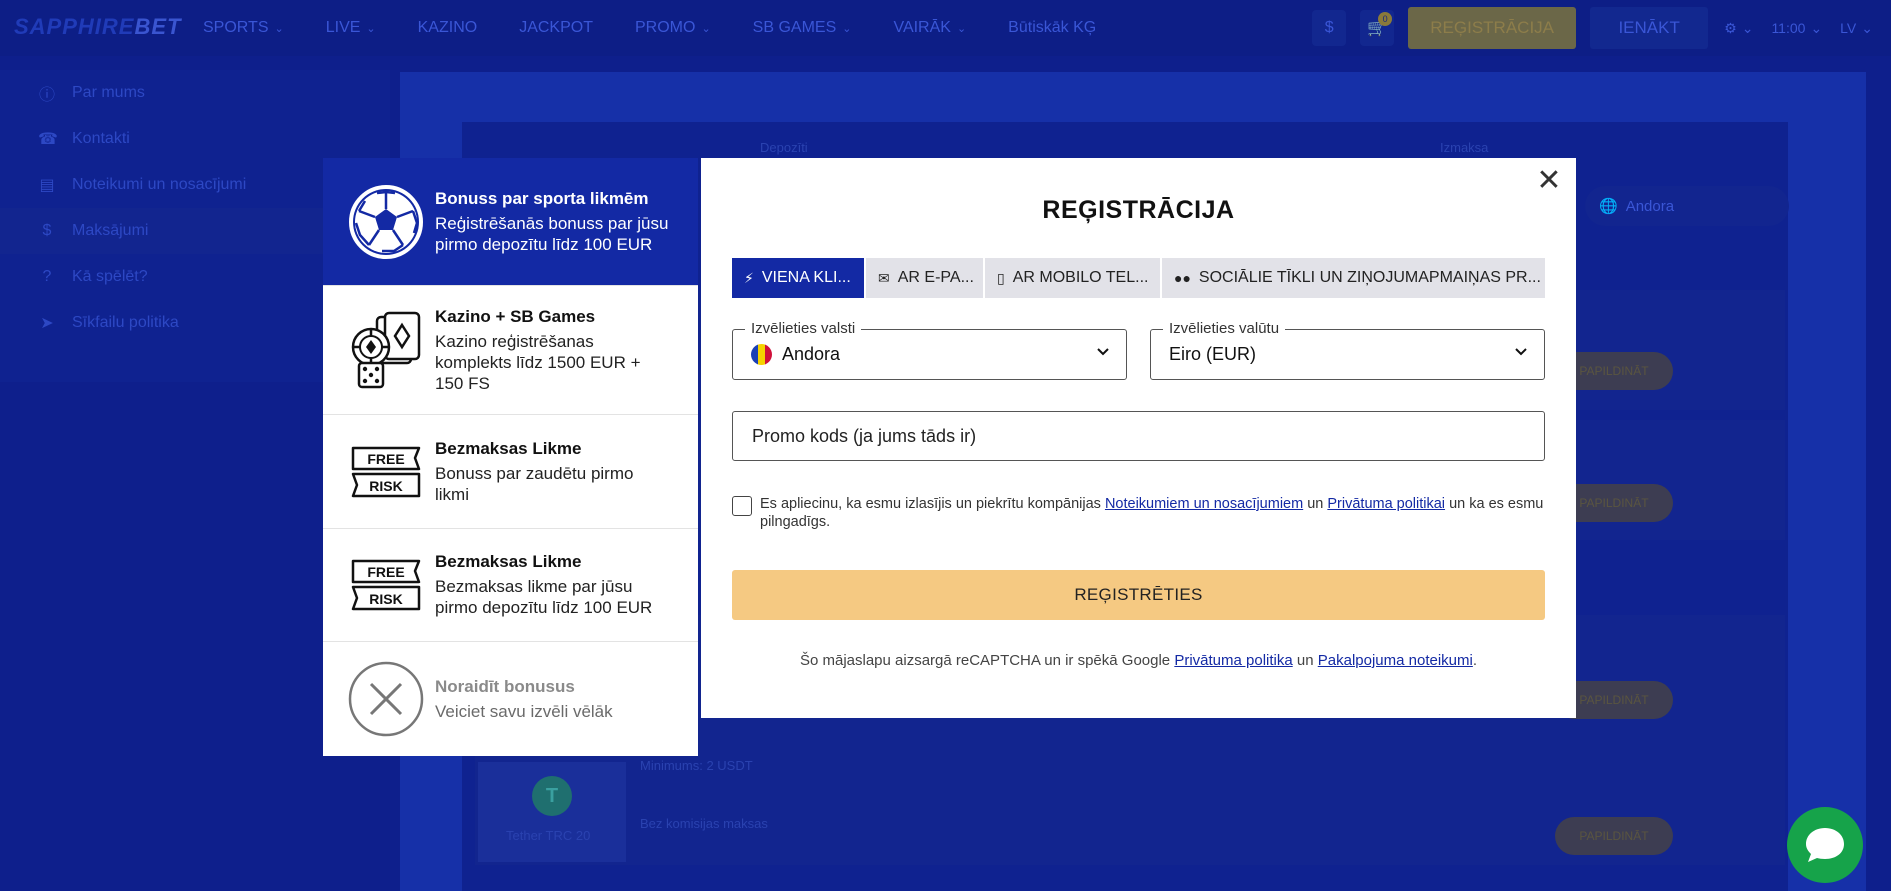 This screenshot has height=891, width=1891. What do you see at coordinates (1730, 27) in the screenshot?
I see `gear-icon: ⚙` at bounding box center [1730, 27].